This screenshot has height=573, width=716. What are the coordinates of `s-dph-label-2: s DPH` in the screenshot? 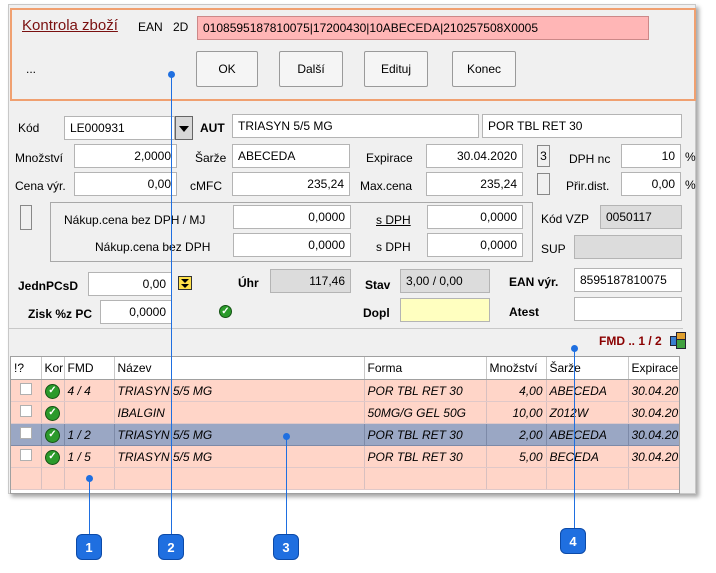 It's located at (393, 247).